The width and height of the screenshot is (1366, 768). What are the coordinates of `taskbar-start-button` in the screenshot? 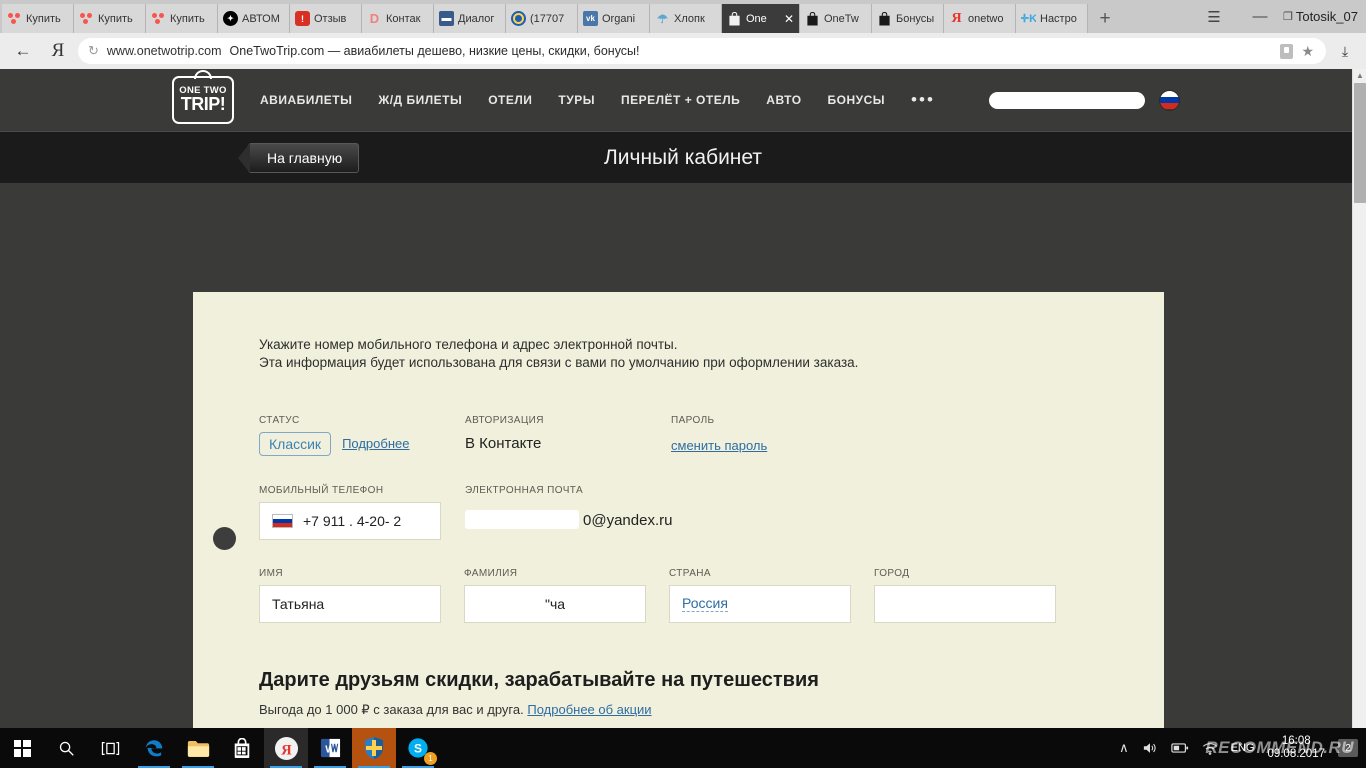 It's located at (22, 748).